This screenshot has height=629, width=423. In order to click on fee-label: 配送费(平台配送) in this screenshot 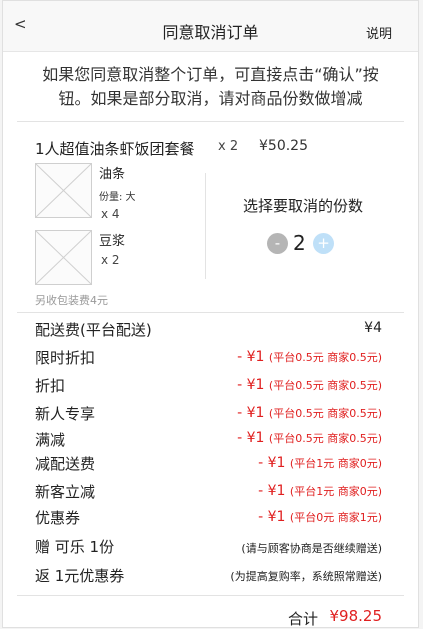, I will do `click(93, 330)`.